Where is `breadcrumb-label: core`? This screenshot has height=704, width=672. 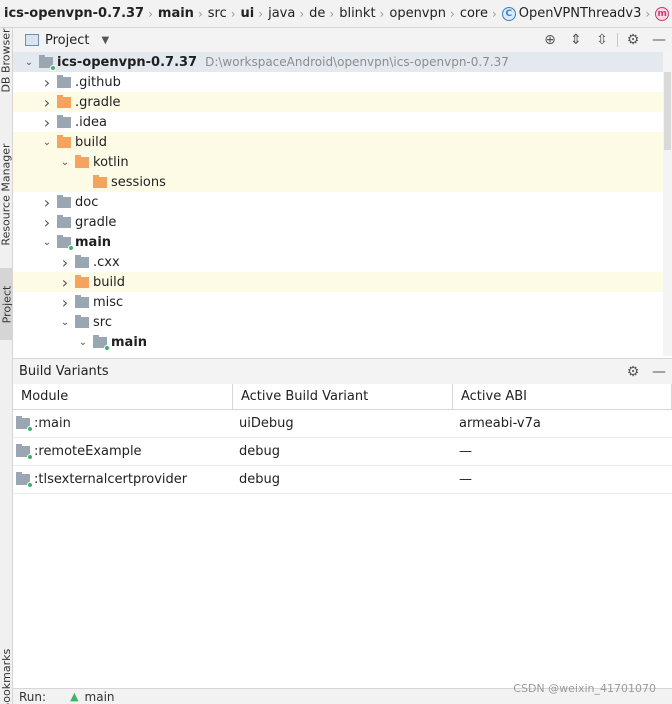
breadcrumb-label: core is located at coordinates (473, 13).